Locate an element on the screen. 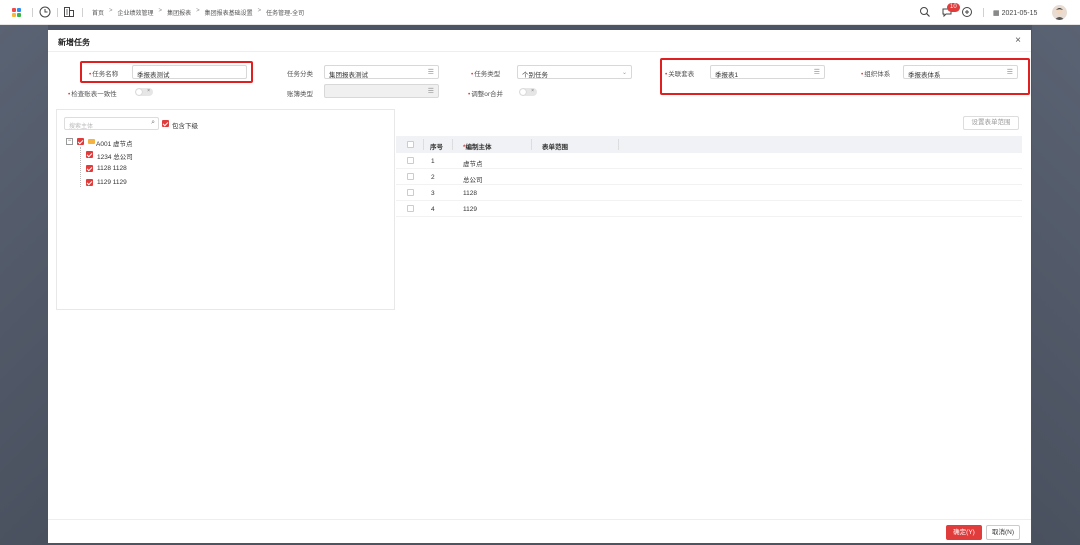  task-type-select: 个别任务 ⌄ is located at coordinates (574, 72).